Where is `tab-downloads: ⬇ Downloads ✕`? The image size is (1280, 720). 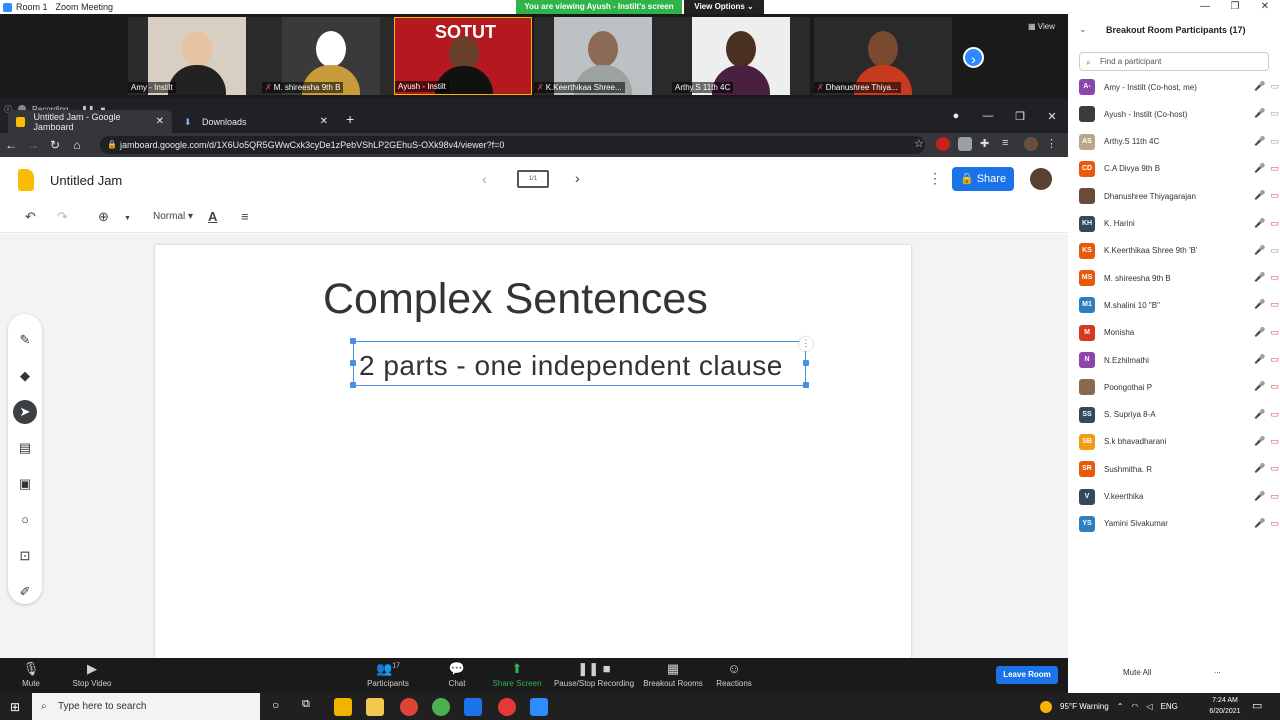 tab-downloads: ⬇ Downloads ✕ is located at coordinates (256, 121).